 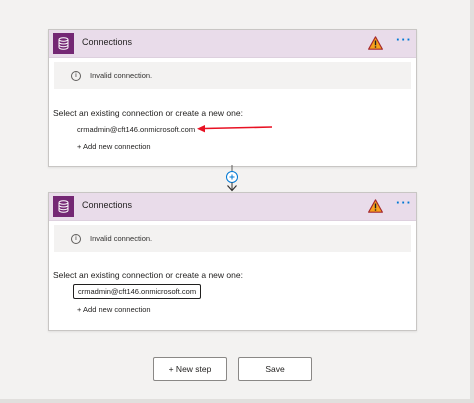 What do you see at coordinates (190, 369) in the screenshot?
I see `new-step-button: + New step` at bounding box center [190, 369].